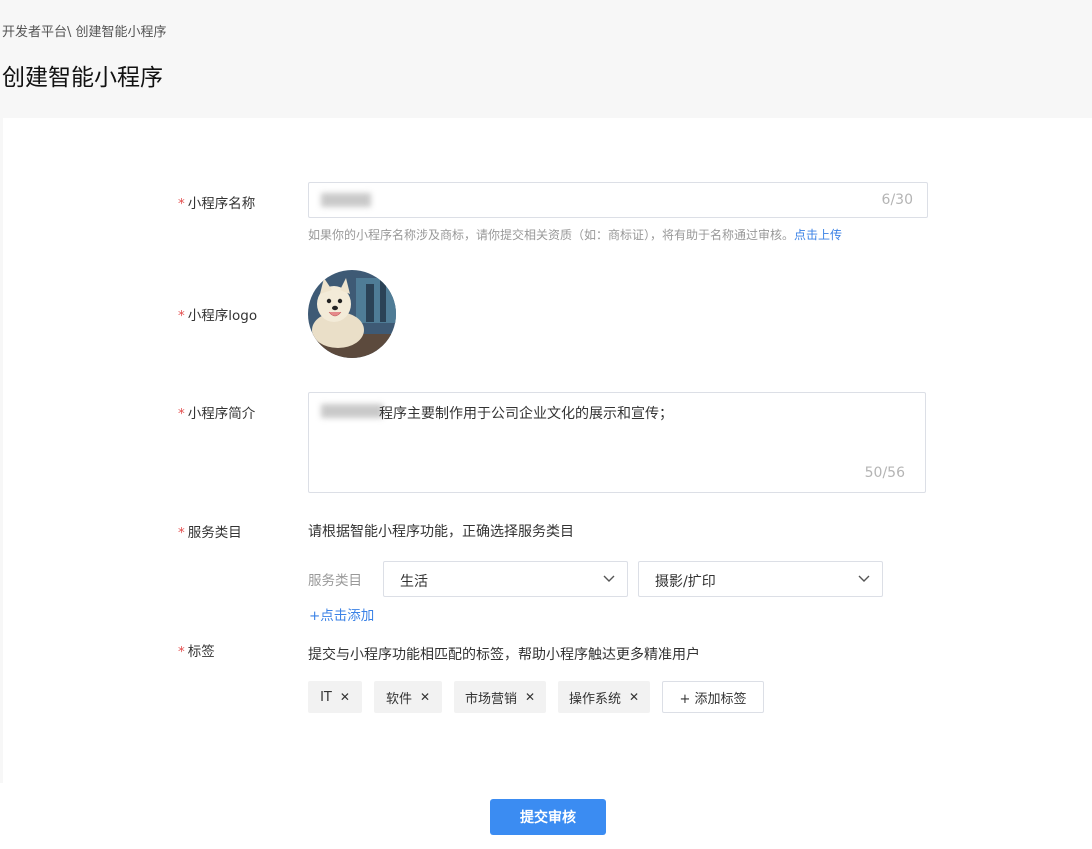  I want to click on secondary-category-select: 摄影/扩印, so click(760, 579).